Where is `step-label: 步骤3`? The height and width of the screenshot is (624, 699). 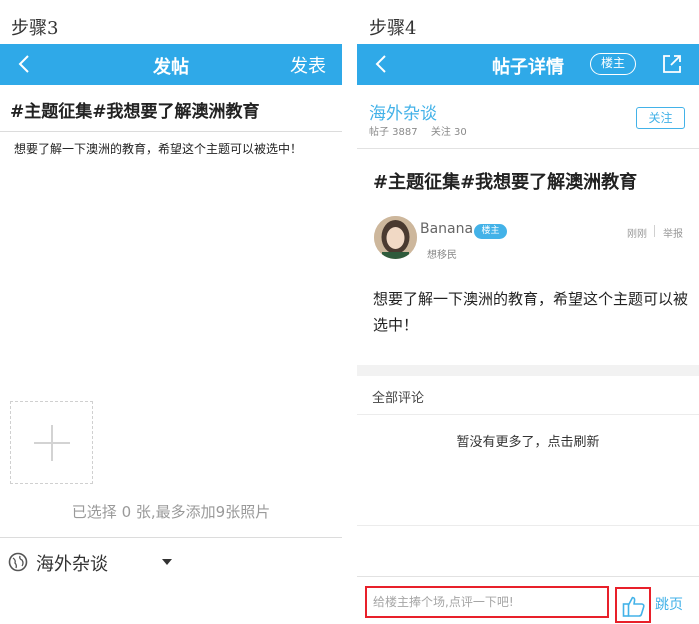 step-label: 步骤3 is located at coordinates (35, 28).